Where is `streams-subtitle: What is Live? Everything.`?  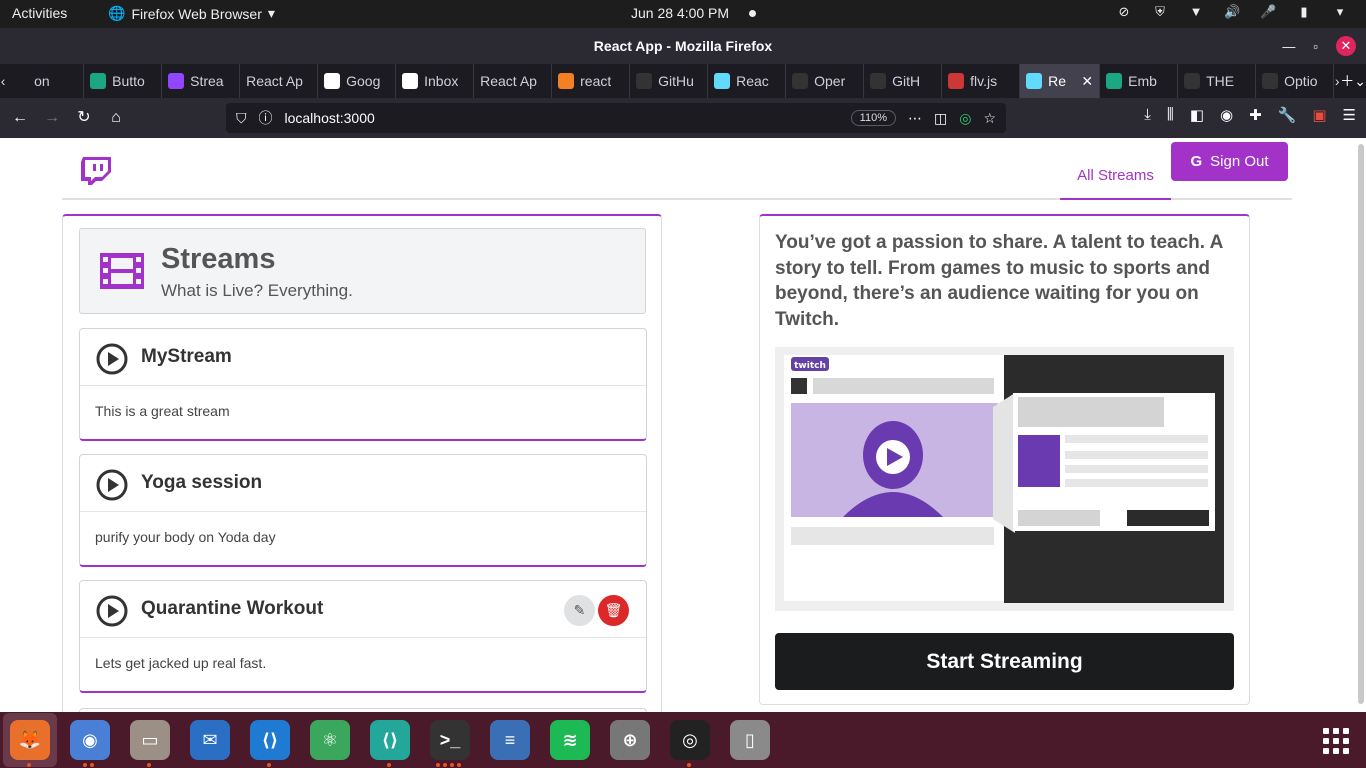
streams-subtitle: What is Live? Everything. is located at coordinates (257, 290).